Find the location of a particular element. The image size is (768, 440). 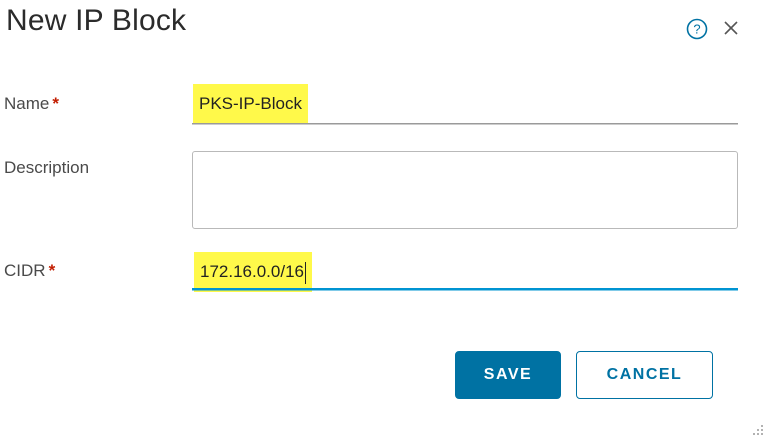

name-input-underline is located at coordinates (465, 124).